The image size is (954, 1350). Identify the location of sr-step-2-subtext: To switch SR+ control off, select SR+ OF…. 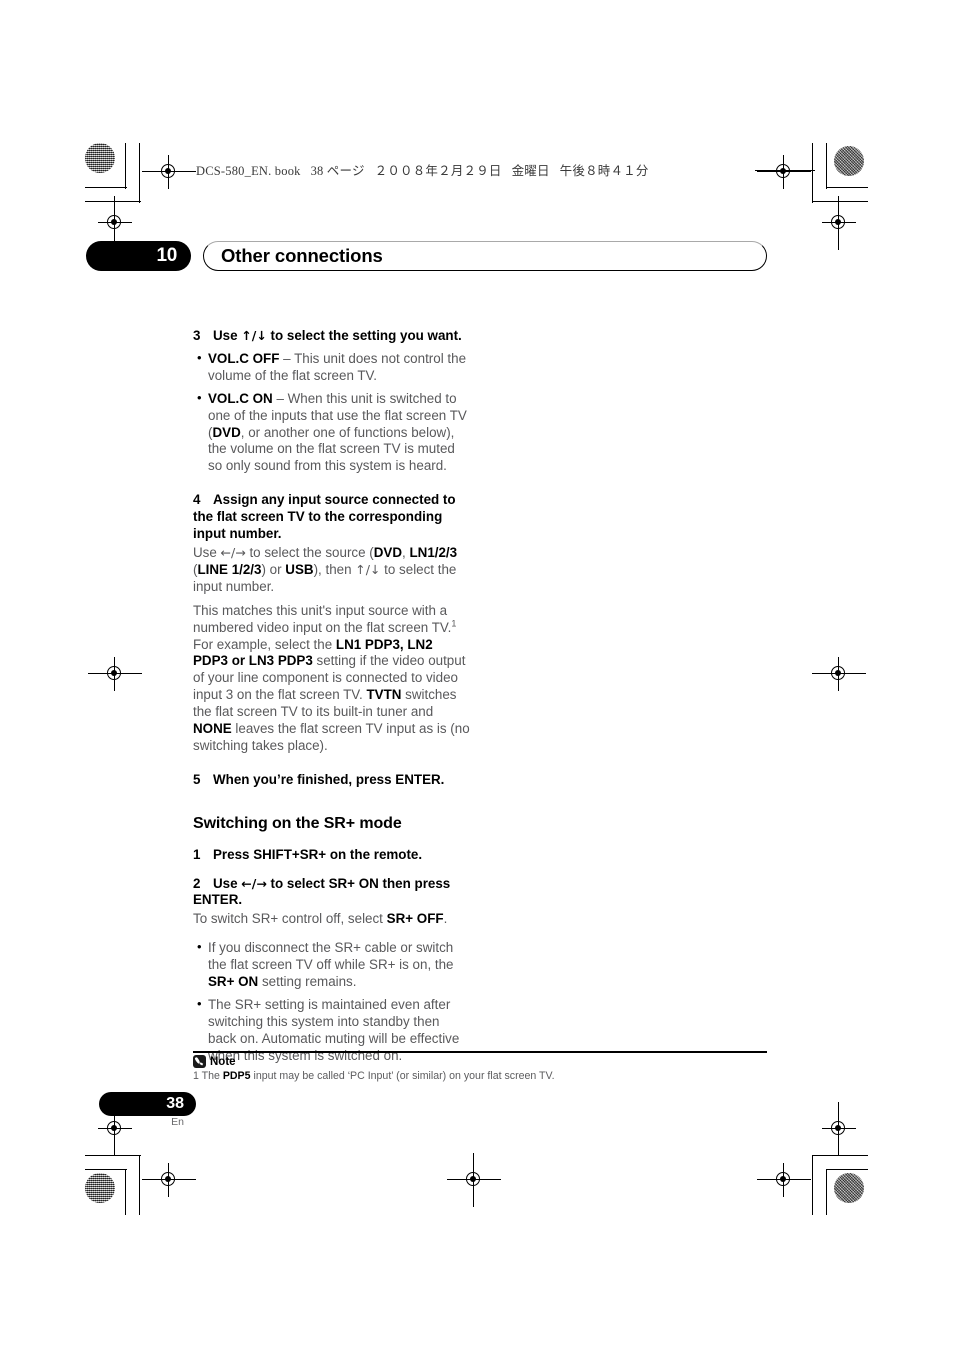
(332, 919).